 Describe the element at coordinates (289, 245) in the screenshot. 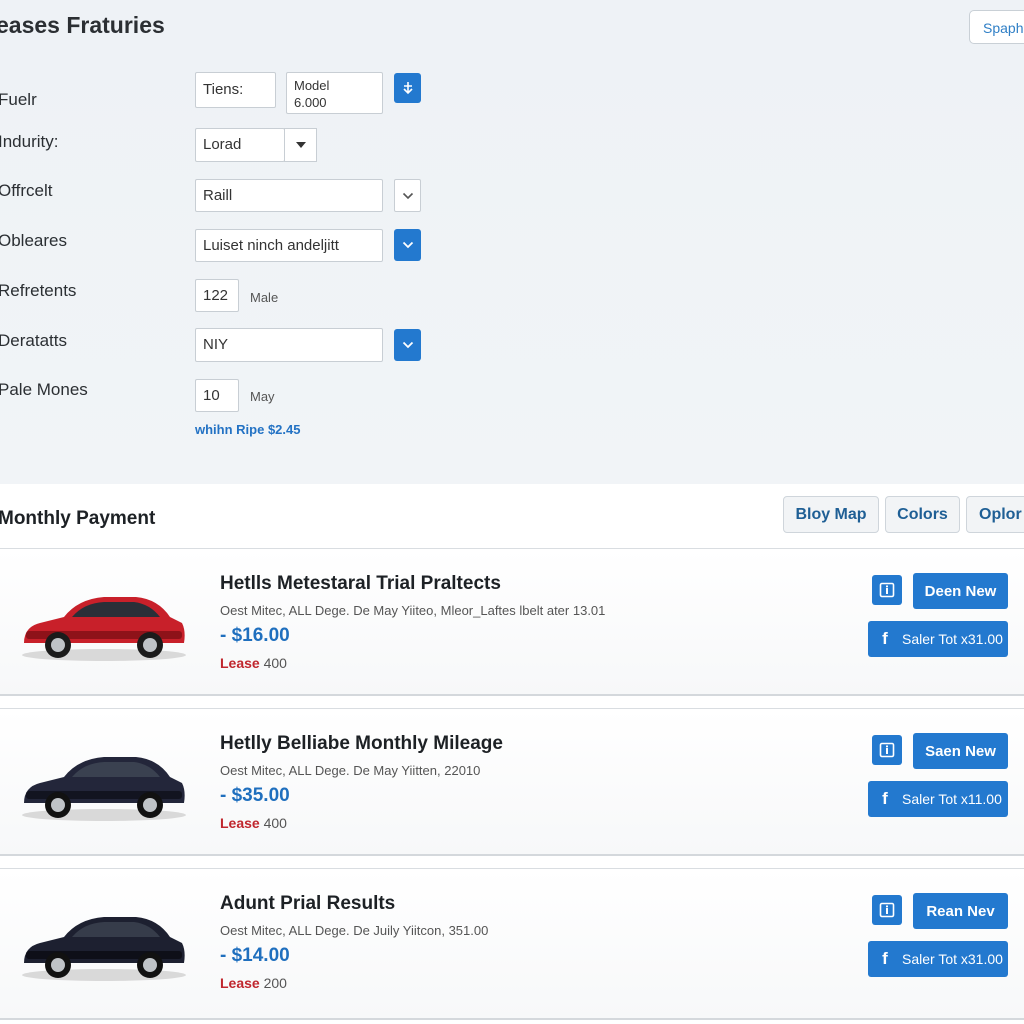

I see `obleares-select: Luiset ninch andeljitt` at that location.